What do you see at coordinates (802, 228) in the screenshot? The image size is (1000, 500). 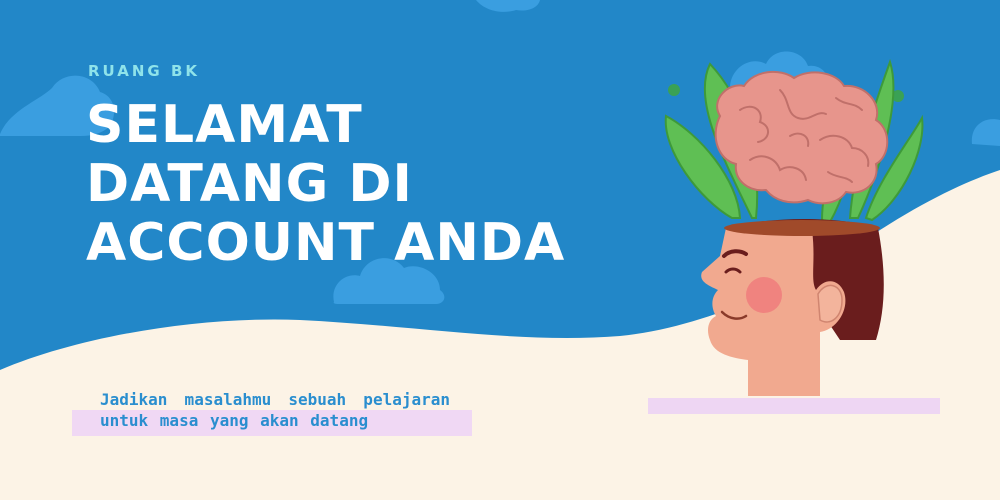 I see `head-opening` at bounding box center [802, 228].